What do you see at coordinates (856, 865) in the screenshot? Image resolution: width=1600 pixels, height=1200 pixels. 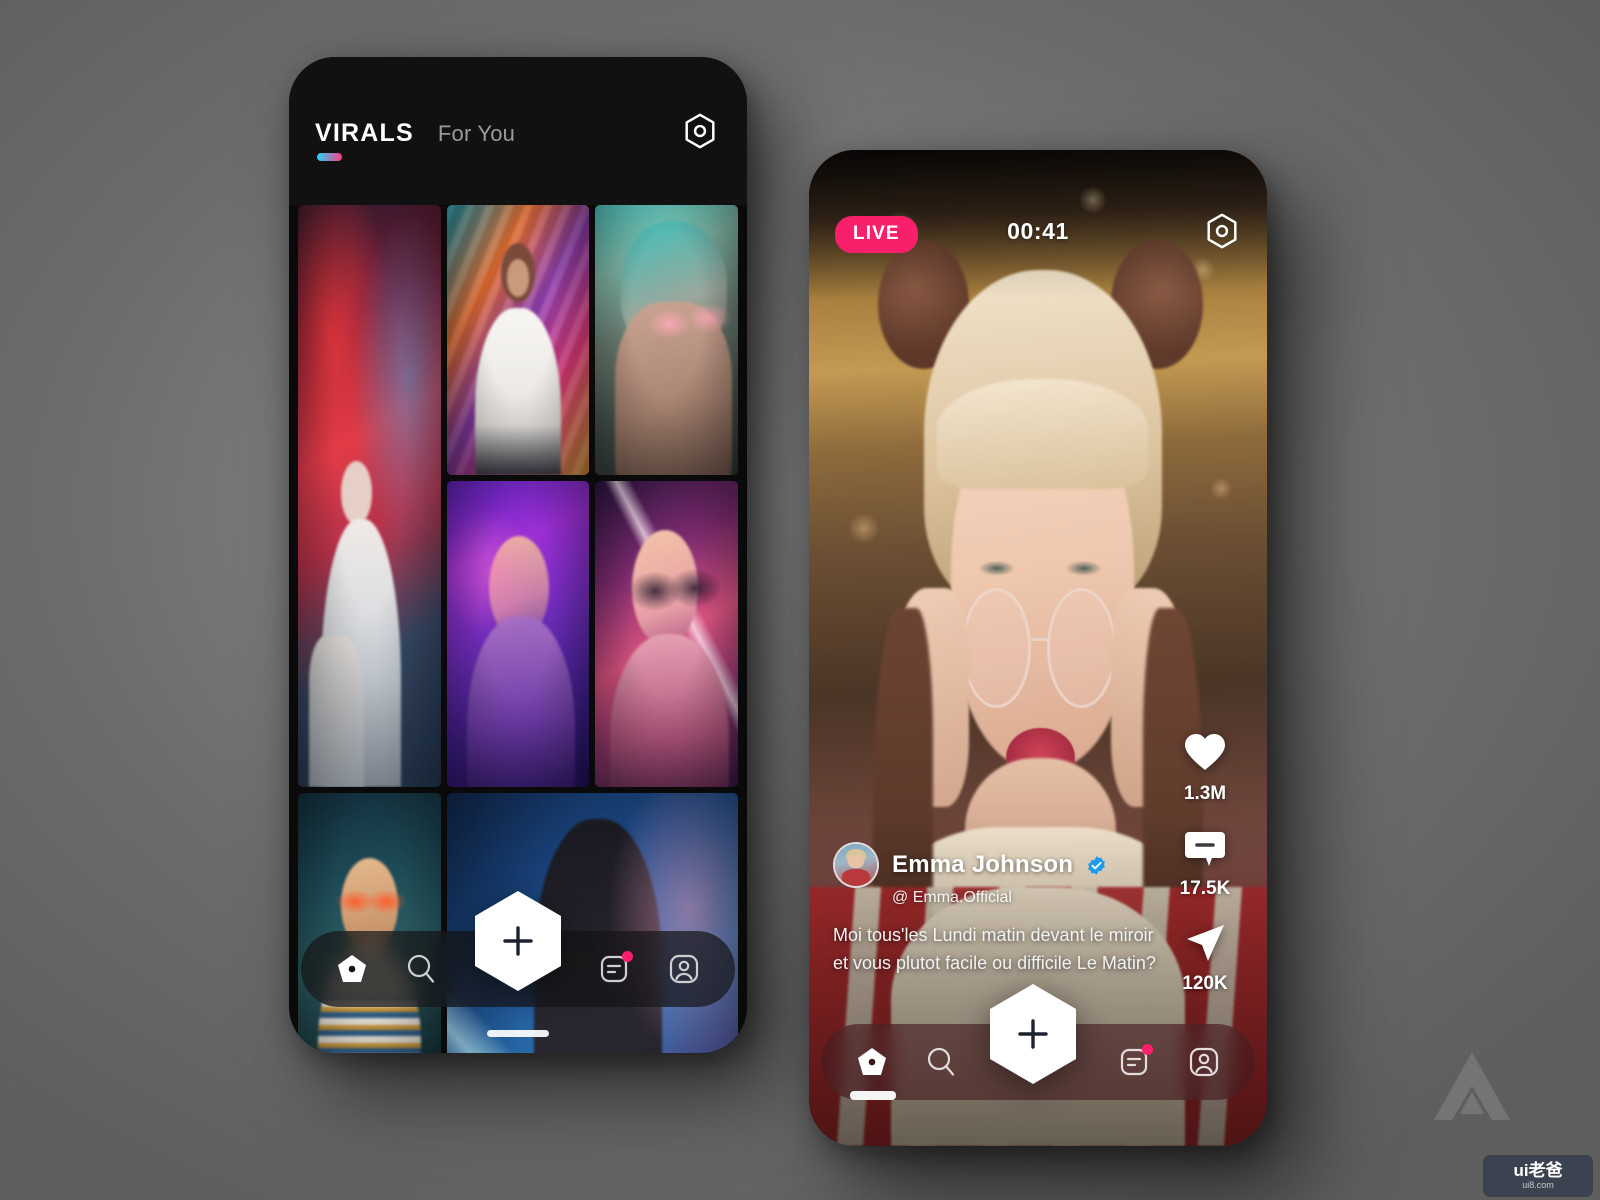 I see `avatar` at bounding box center [856, 865].